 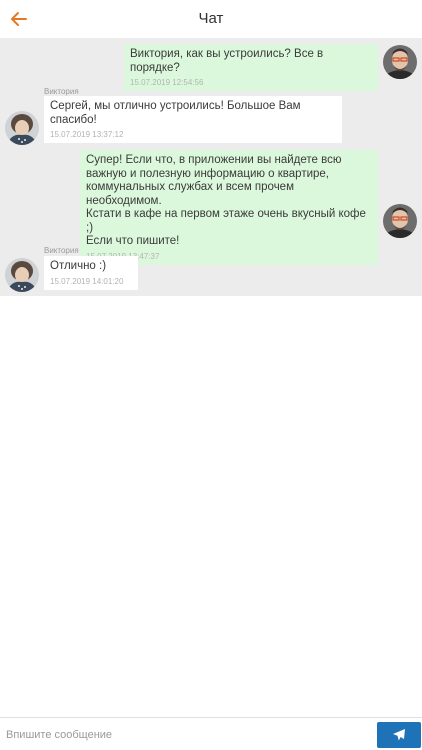 I want to click on message-timestamp: 15.07.2019 12:54:56, so click(x=167, y=82).